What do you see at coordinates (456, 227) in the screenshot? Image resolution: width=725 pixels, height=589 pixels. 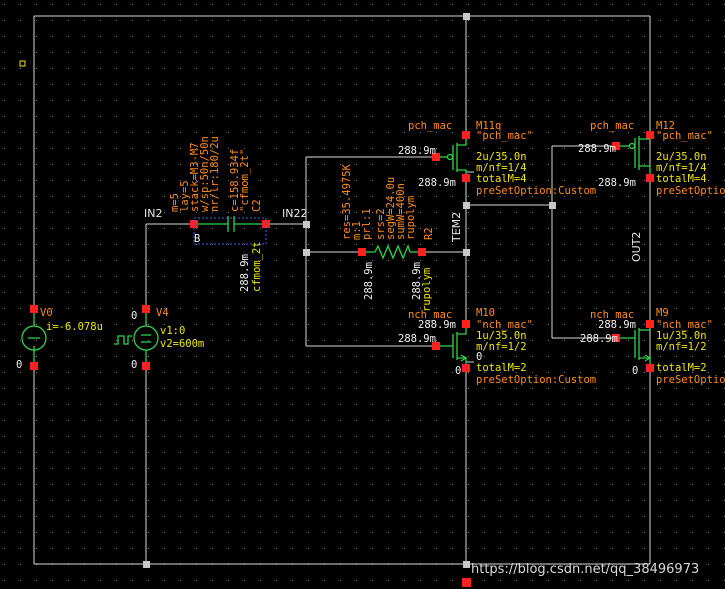 I see `net-label-tem2: TEM2` at bounding box center [456, 227].